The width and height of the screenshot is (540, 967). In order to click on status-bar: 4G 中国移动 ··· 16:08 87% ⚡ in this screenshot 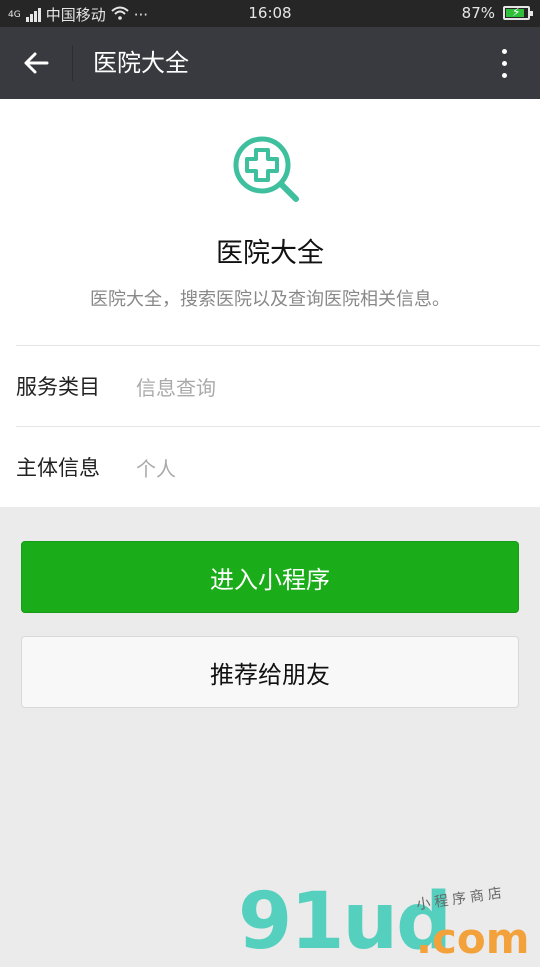, I will do `click(270, 13)`.